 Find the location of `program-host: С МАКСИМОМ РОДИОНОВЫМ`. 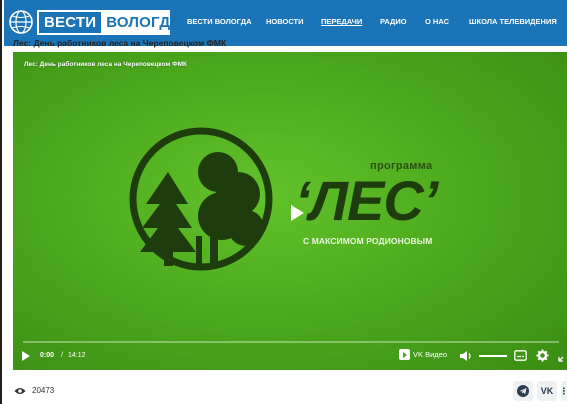

program-host: С МАКСИМОМ РОДИОНОВЫМ is located at coordinates (368, 241).